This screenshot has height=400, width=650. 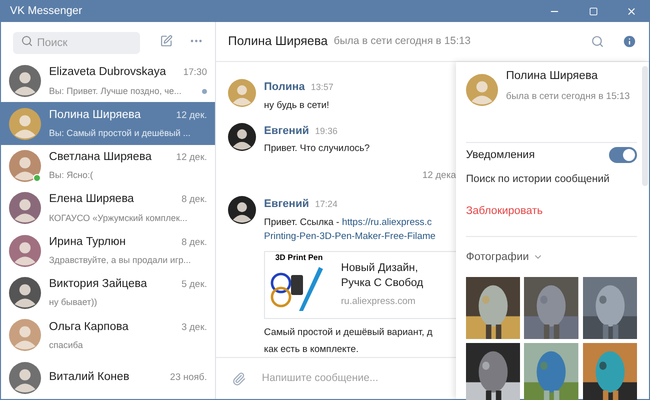 I want to click on profile-name: Полина Ширяева, so click(x=552, y=76).